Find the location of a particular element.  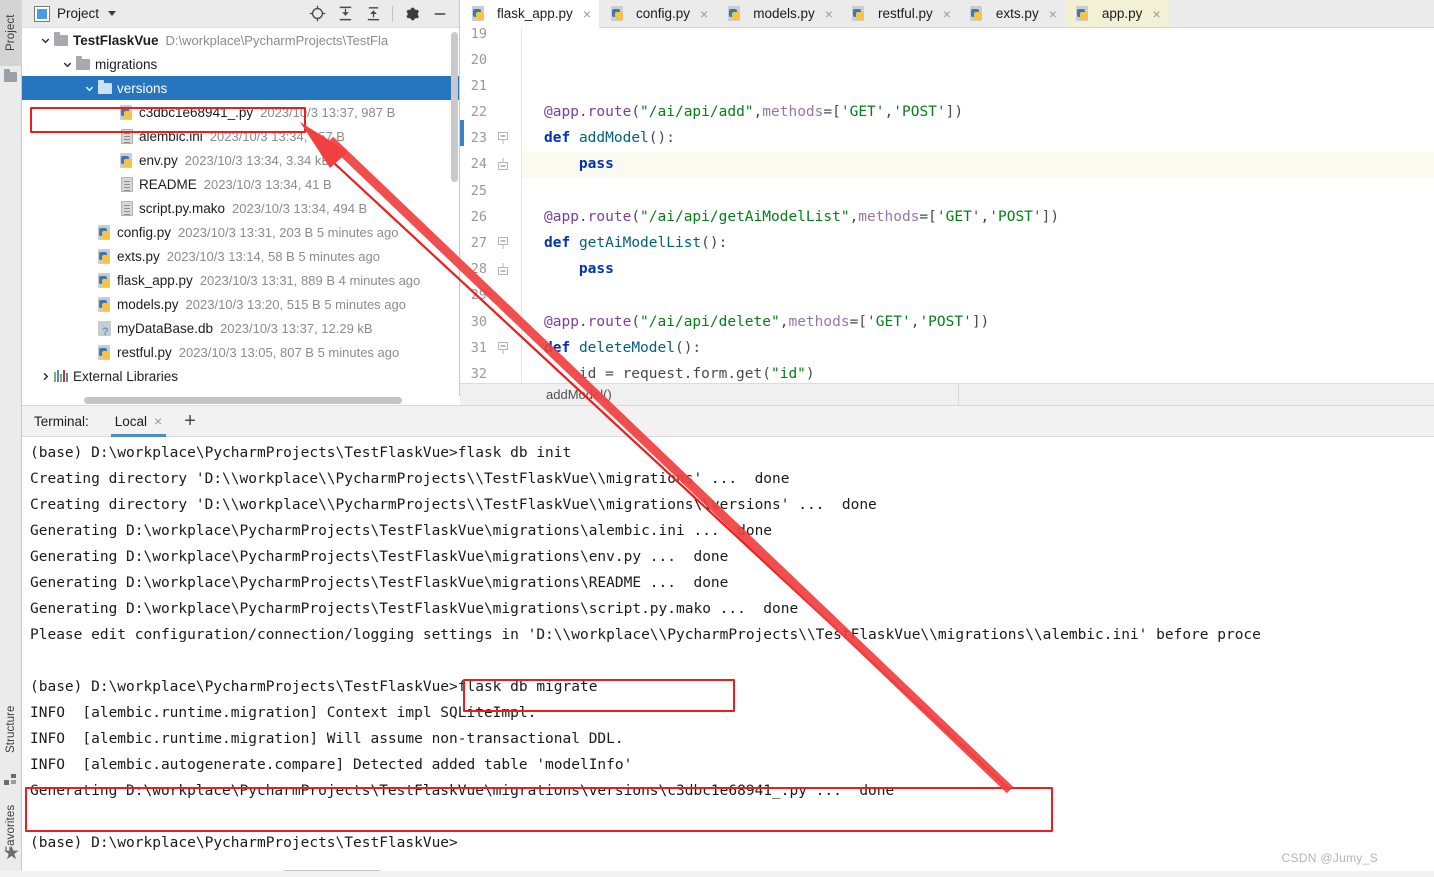

collapse-all-icon is located at coordinates (373, 14).